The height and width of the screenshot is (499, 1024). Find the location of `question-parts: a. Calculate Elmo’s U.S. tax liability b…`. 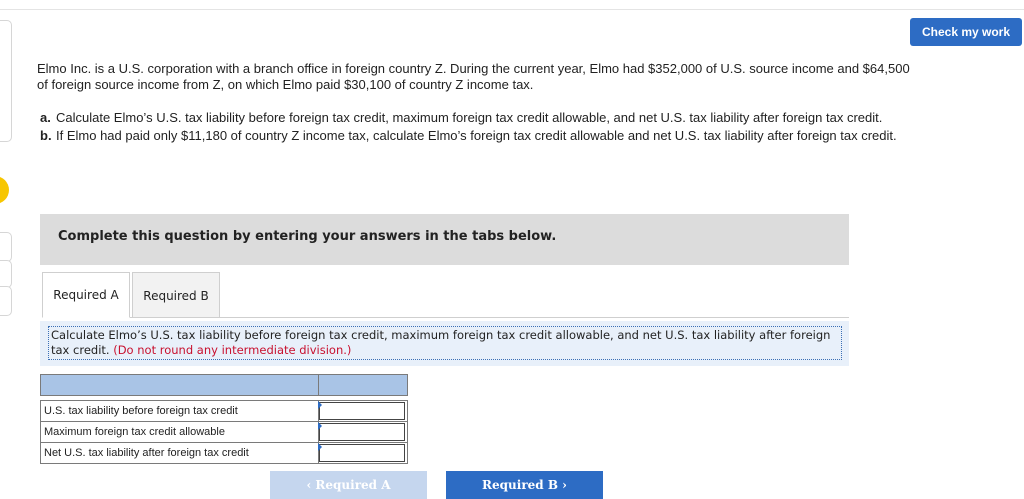

question-parts: a. Calculate Elmo’s U.S. tax liability b… is located at coordinates (475, 128).